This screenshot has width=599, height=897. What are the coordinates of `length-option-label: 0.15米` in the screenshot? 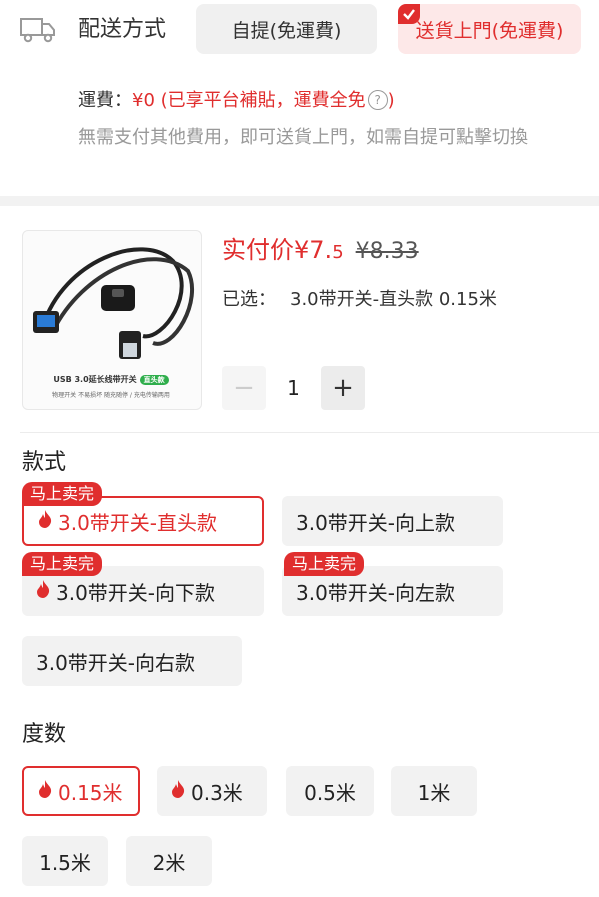 It's located at (90, 792).